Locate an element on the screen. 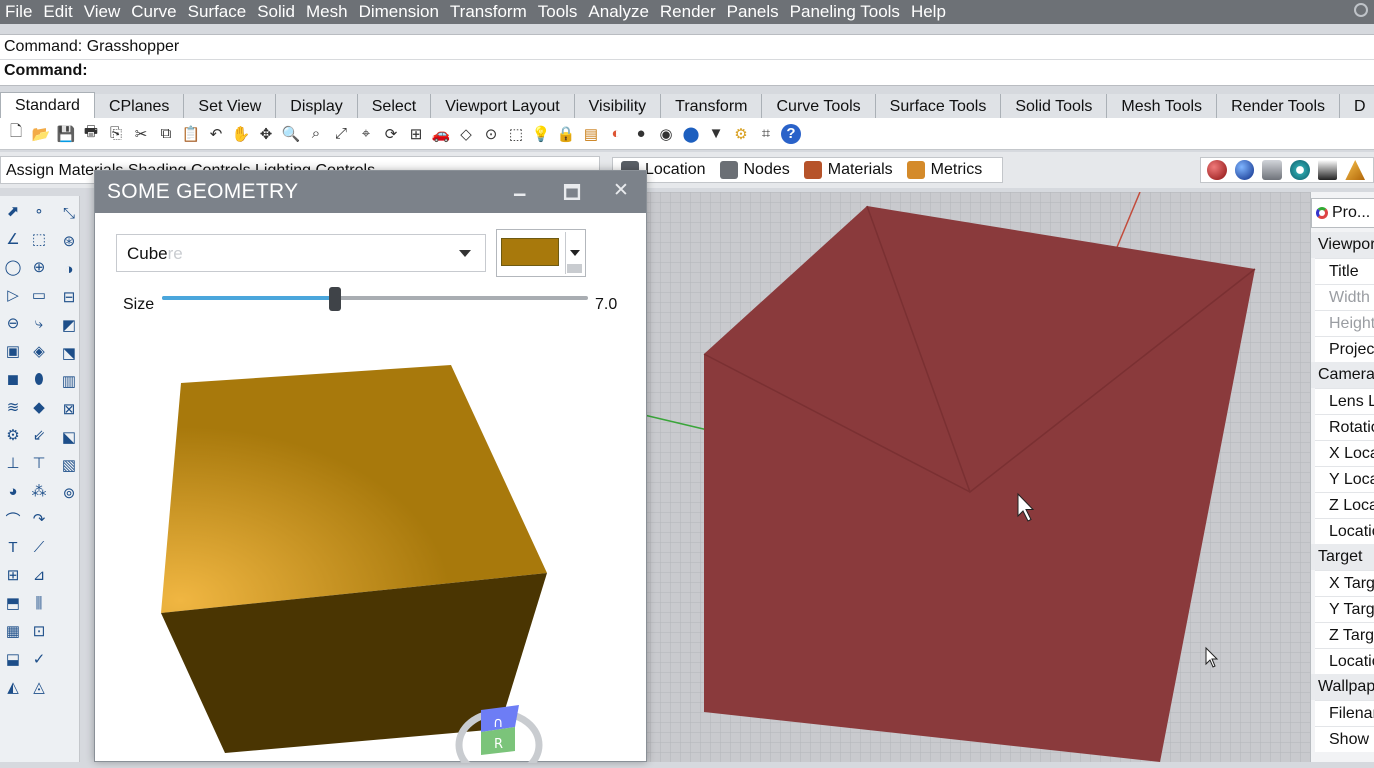 The image size is (1374, 768). left-tool-18-icon: ⊥ is located at coordinates (13, 463).